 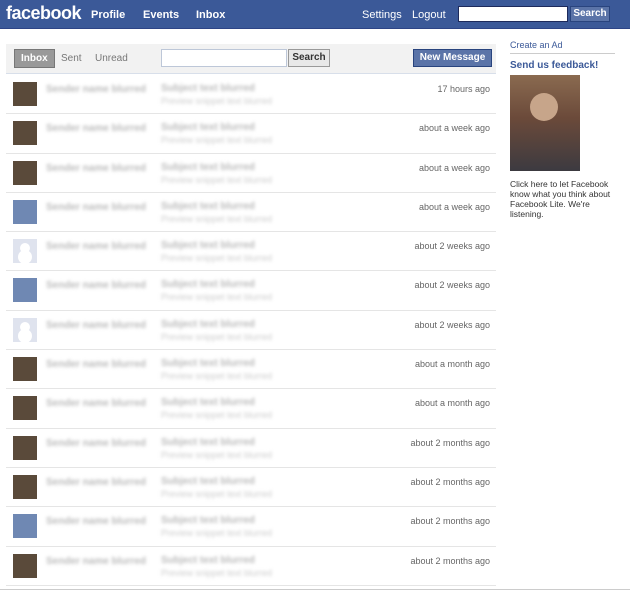 I want to click on message-search-button: Search, so click(x=309, y=58).